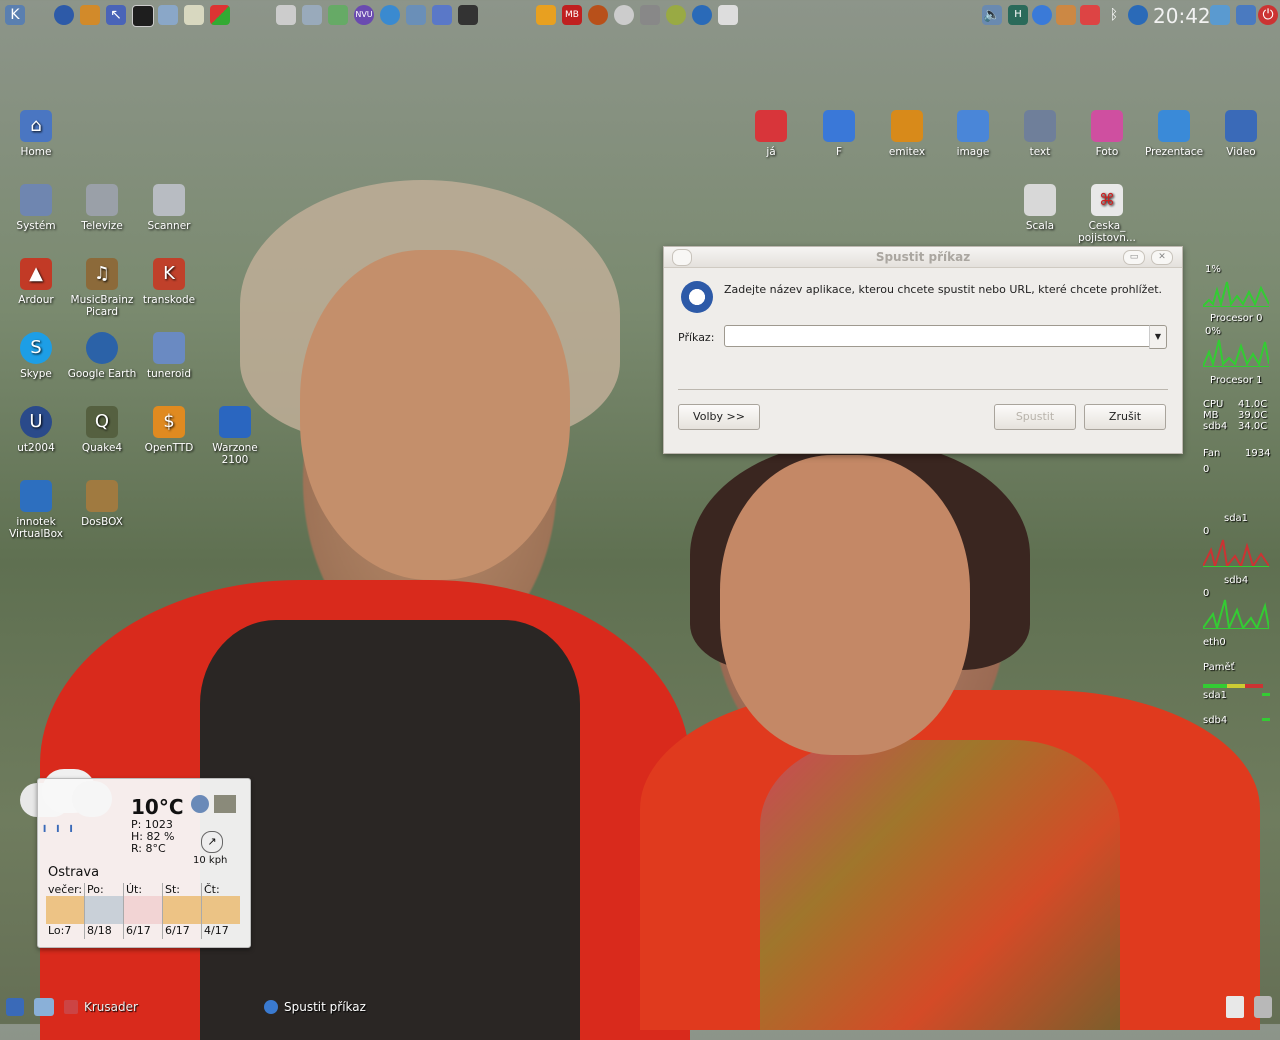 Image resolution: width=1280 pixels, height=1040 pixels. Describe the element at coordinates (36, 430) in the screenshot. I see `desktop-icon-ut2004: U ut2004` at that location.